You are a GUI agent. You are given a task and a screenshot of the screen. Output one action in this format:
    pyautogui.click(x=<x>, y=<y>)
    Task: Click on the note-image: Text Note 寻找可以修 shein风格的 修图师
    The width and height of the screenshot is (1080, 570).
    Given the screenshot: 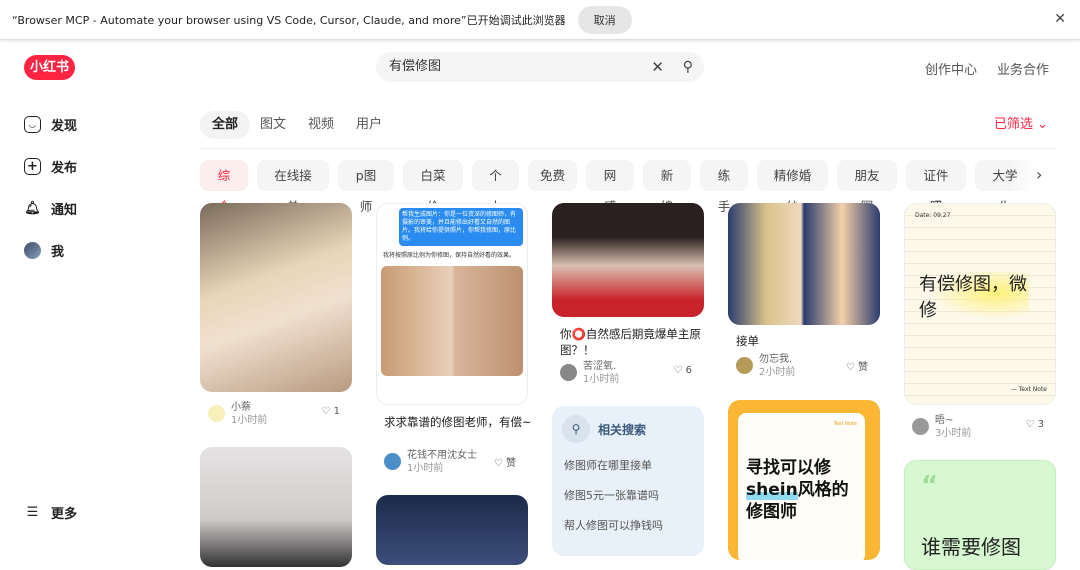 What is the action you would take?
    pyautogui.click(x=804, y=480)
    